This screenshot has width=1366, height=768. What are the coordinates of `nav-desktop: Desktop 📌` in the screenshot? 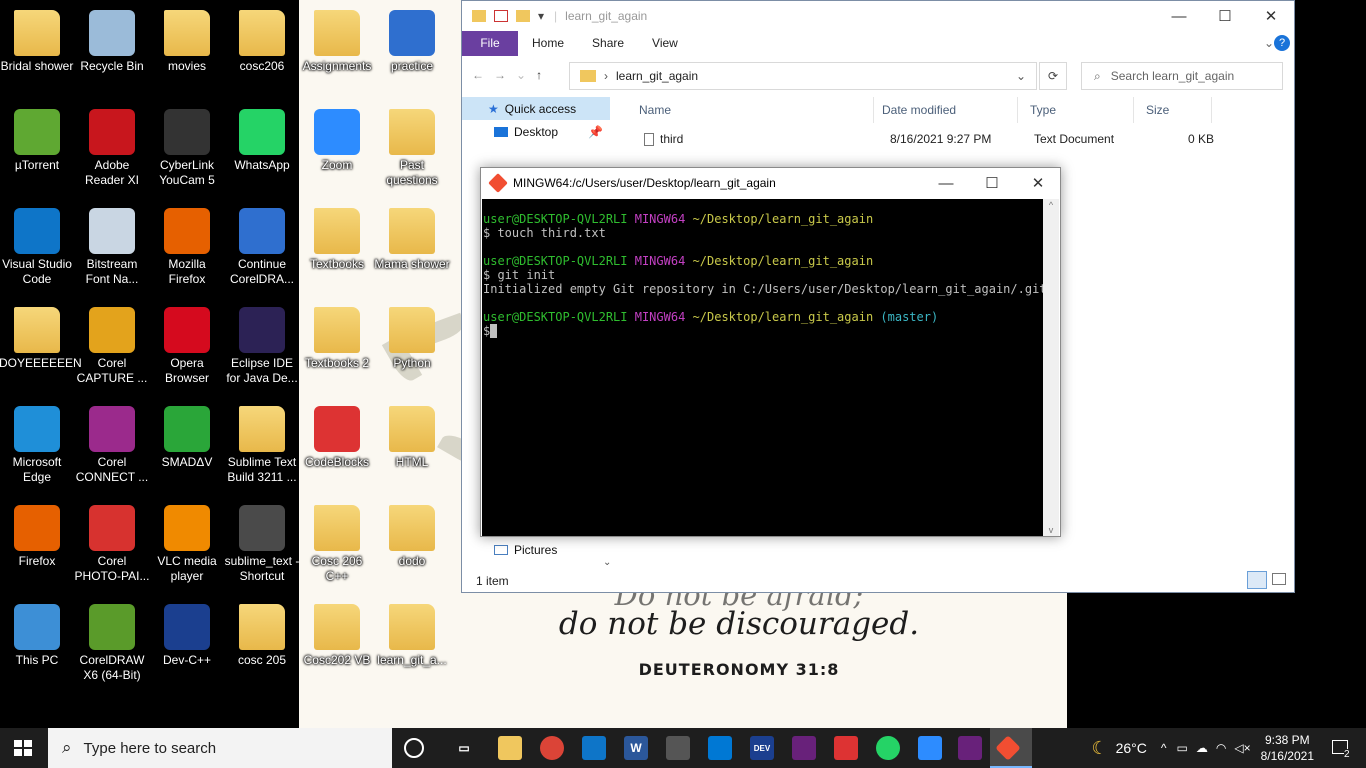 It's located at (536, 131).